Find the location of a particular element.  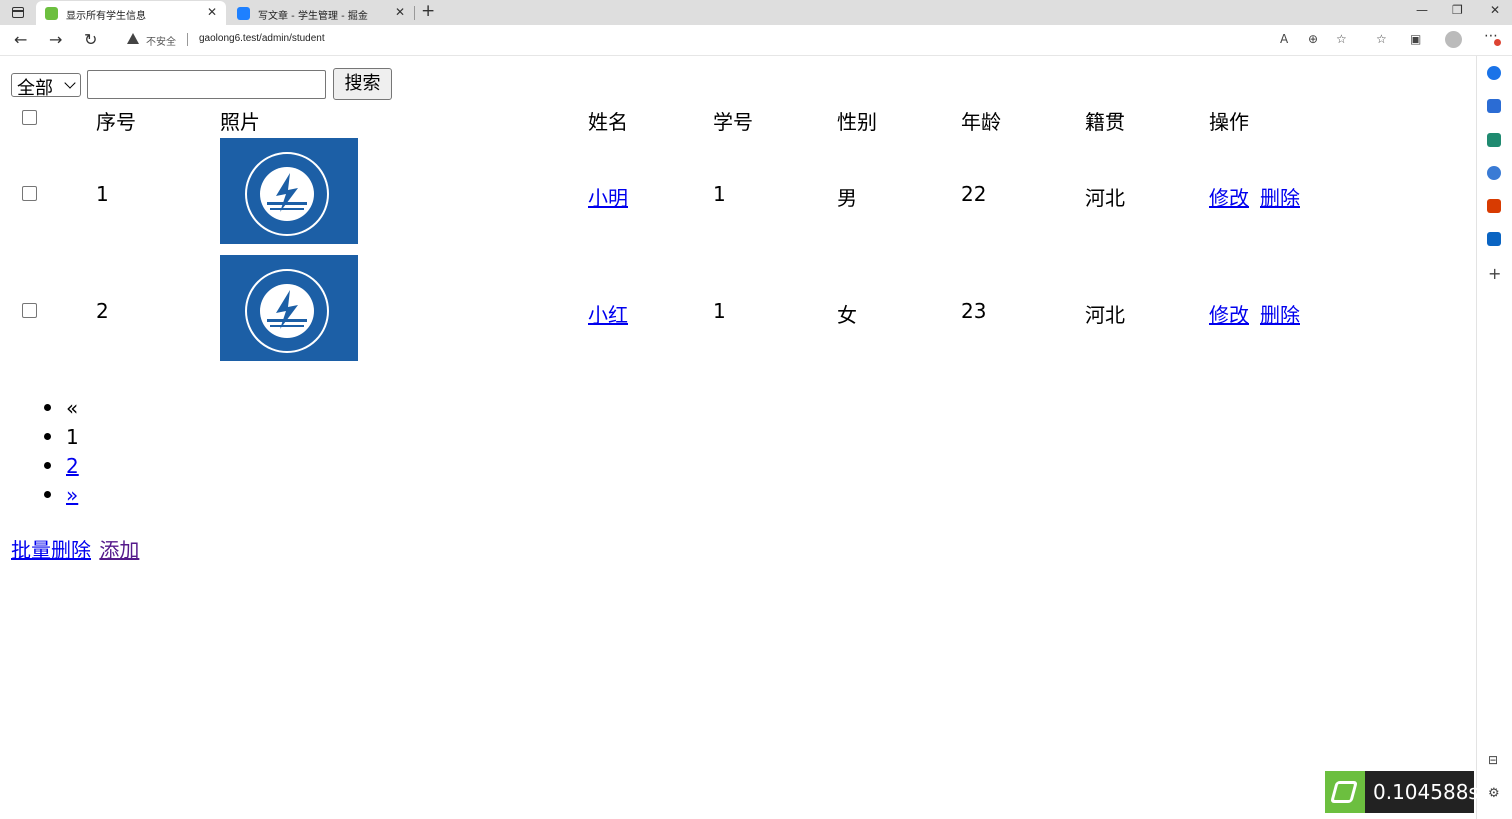

add-sidebar-icon: + is located at coordinates (1494, 273).